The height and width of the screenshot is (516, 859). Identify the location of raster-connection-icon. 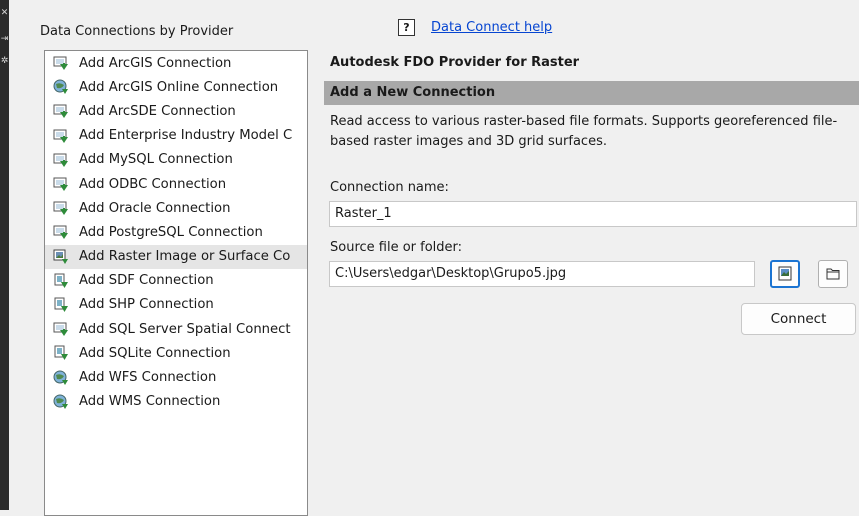
(61, 257).